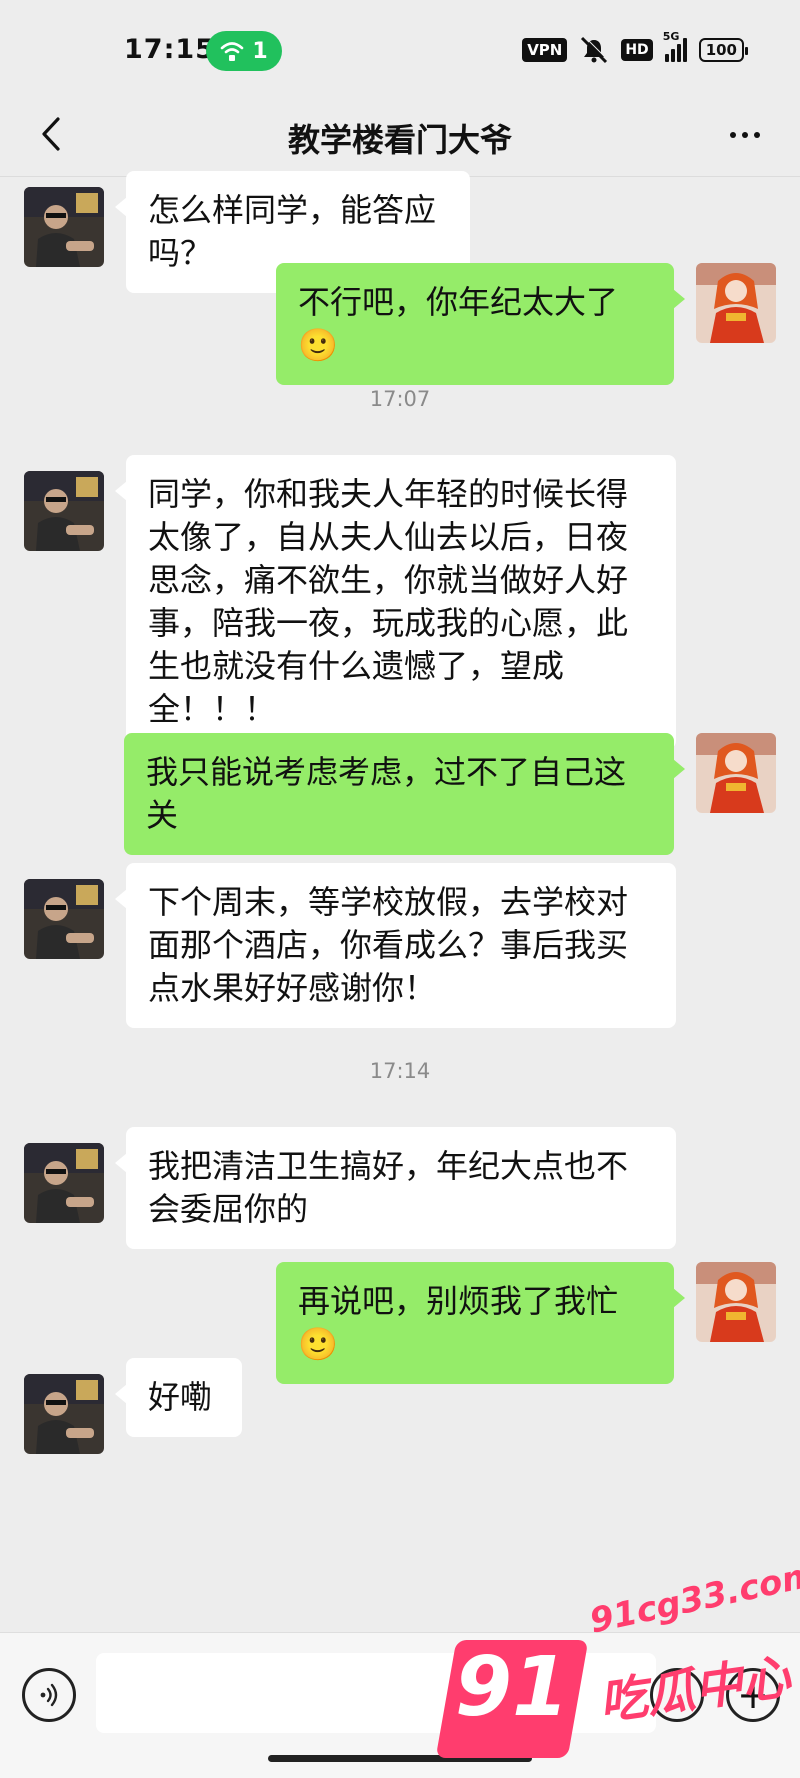 Image resolution: width=800 pixels, height=1778 pixels. I want to click on message-row: 下个周末，等学校放假，去学校对面那个酒店，你看成么？事后我买点水果好好感谢你！, so click(400, 945).